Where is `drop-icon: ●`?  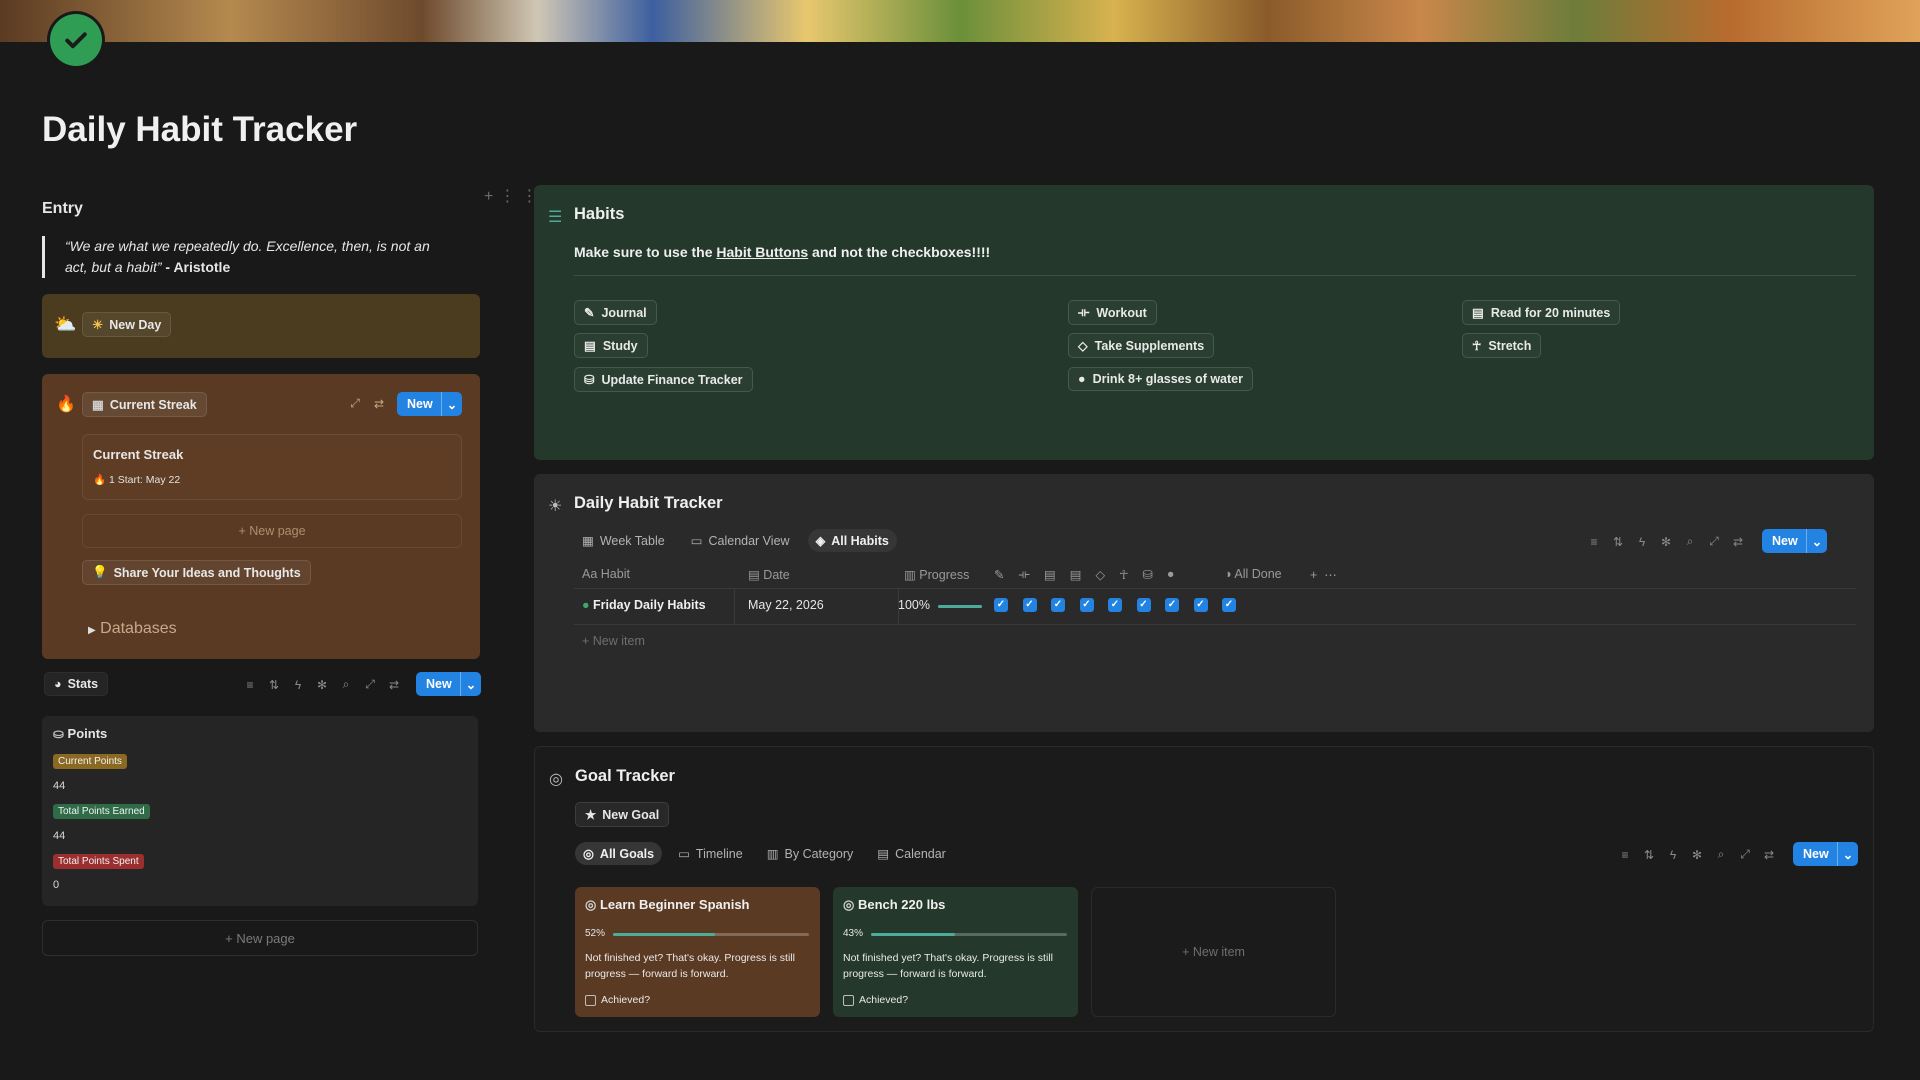
drop-icon: ● is located at coordinates (1171, 574).